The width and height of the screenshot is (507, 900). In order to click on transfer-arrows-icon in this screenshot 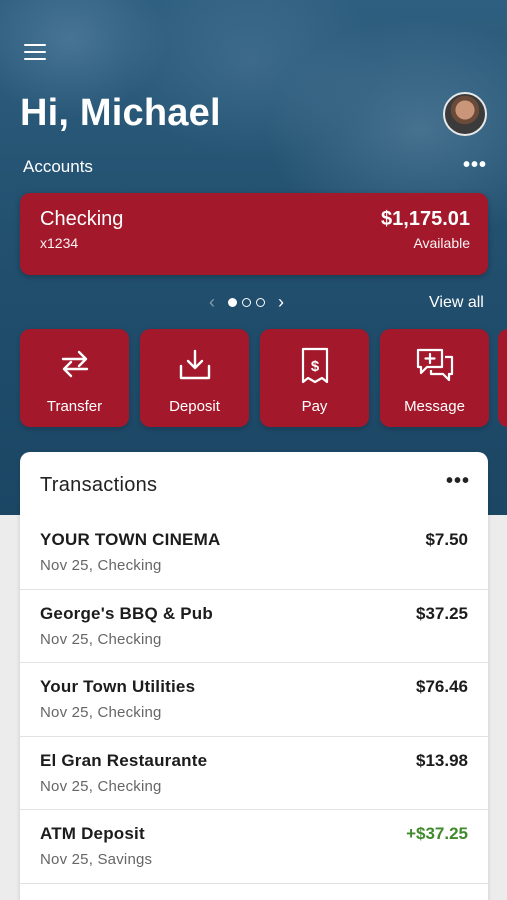, I will do `click(74, 364)`.